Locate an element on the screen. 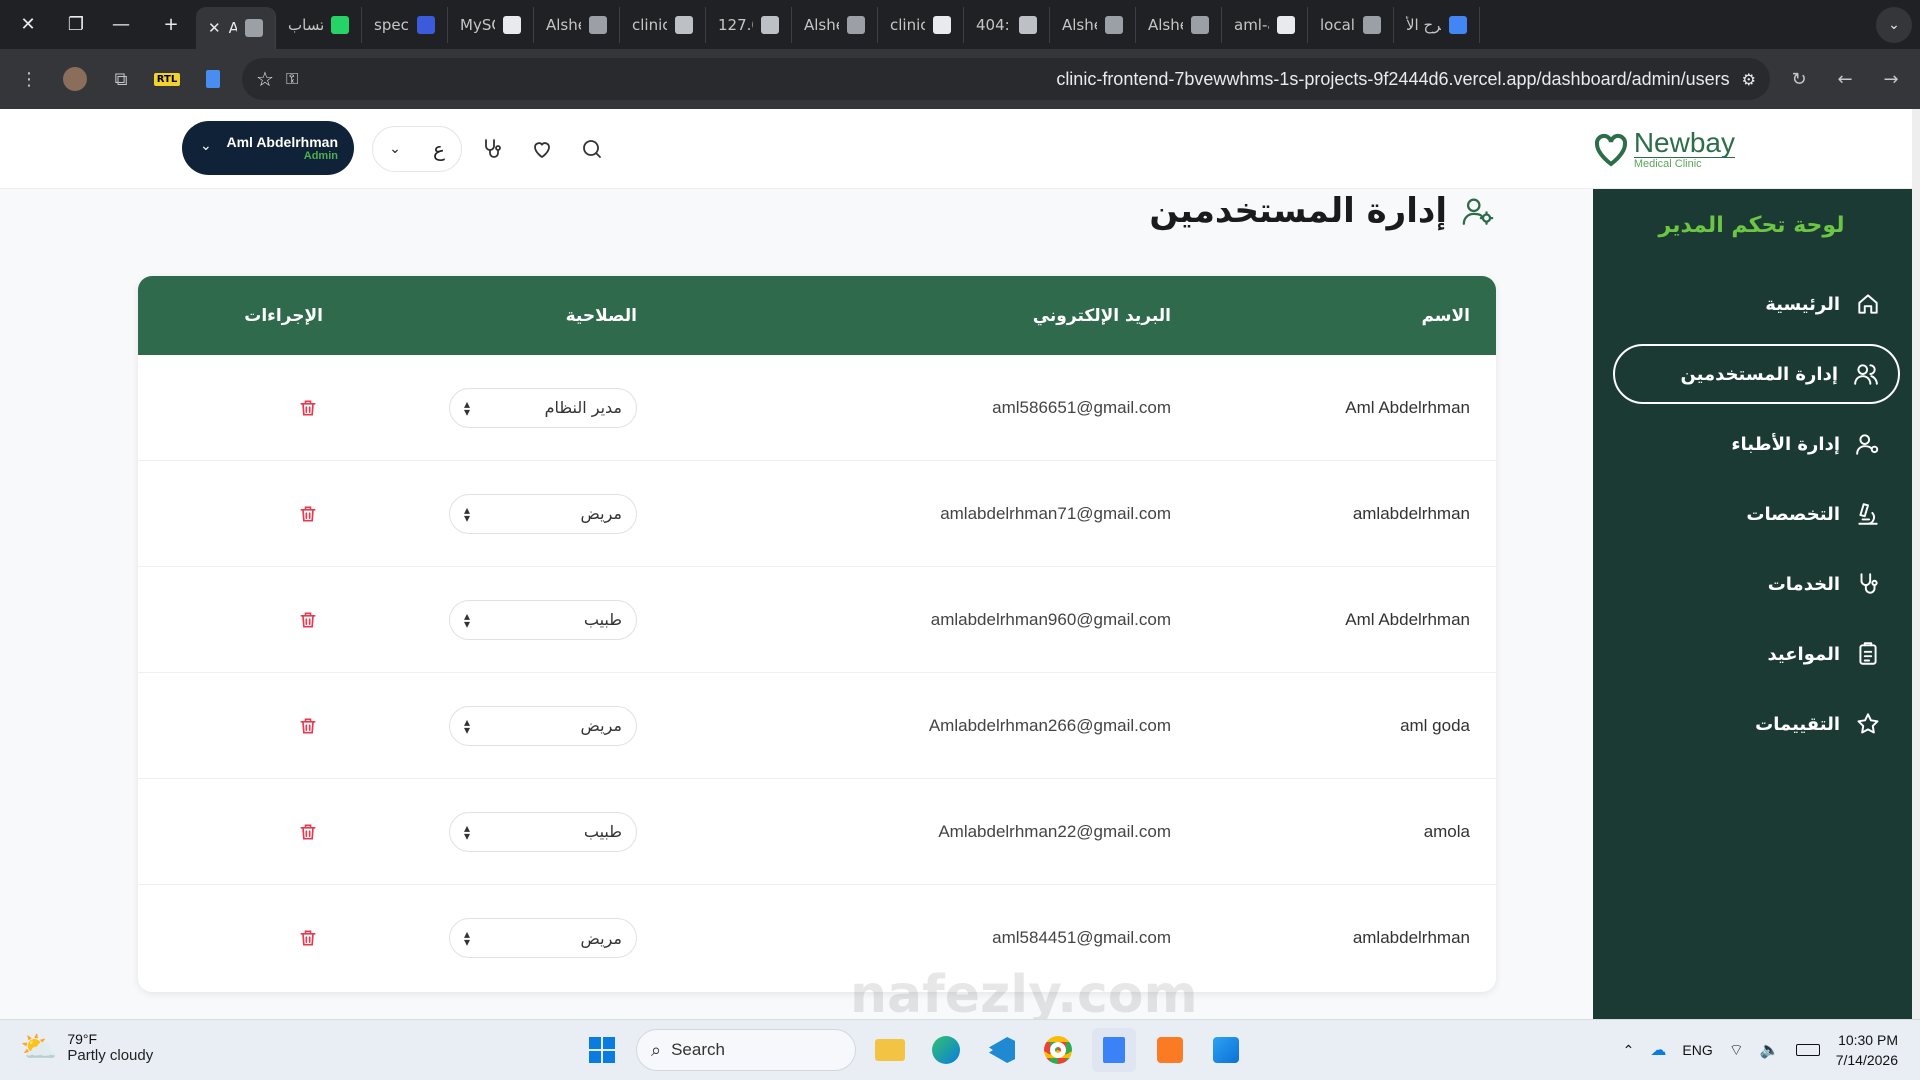 Image resolution: width=1920 pixels, height=1080 pixels. user-settings-icon is located at coordinates (1478, 211).